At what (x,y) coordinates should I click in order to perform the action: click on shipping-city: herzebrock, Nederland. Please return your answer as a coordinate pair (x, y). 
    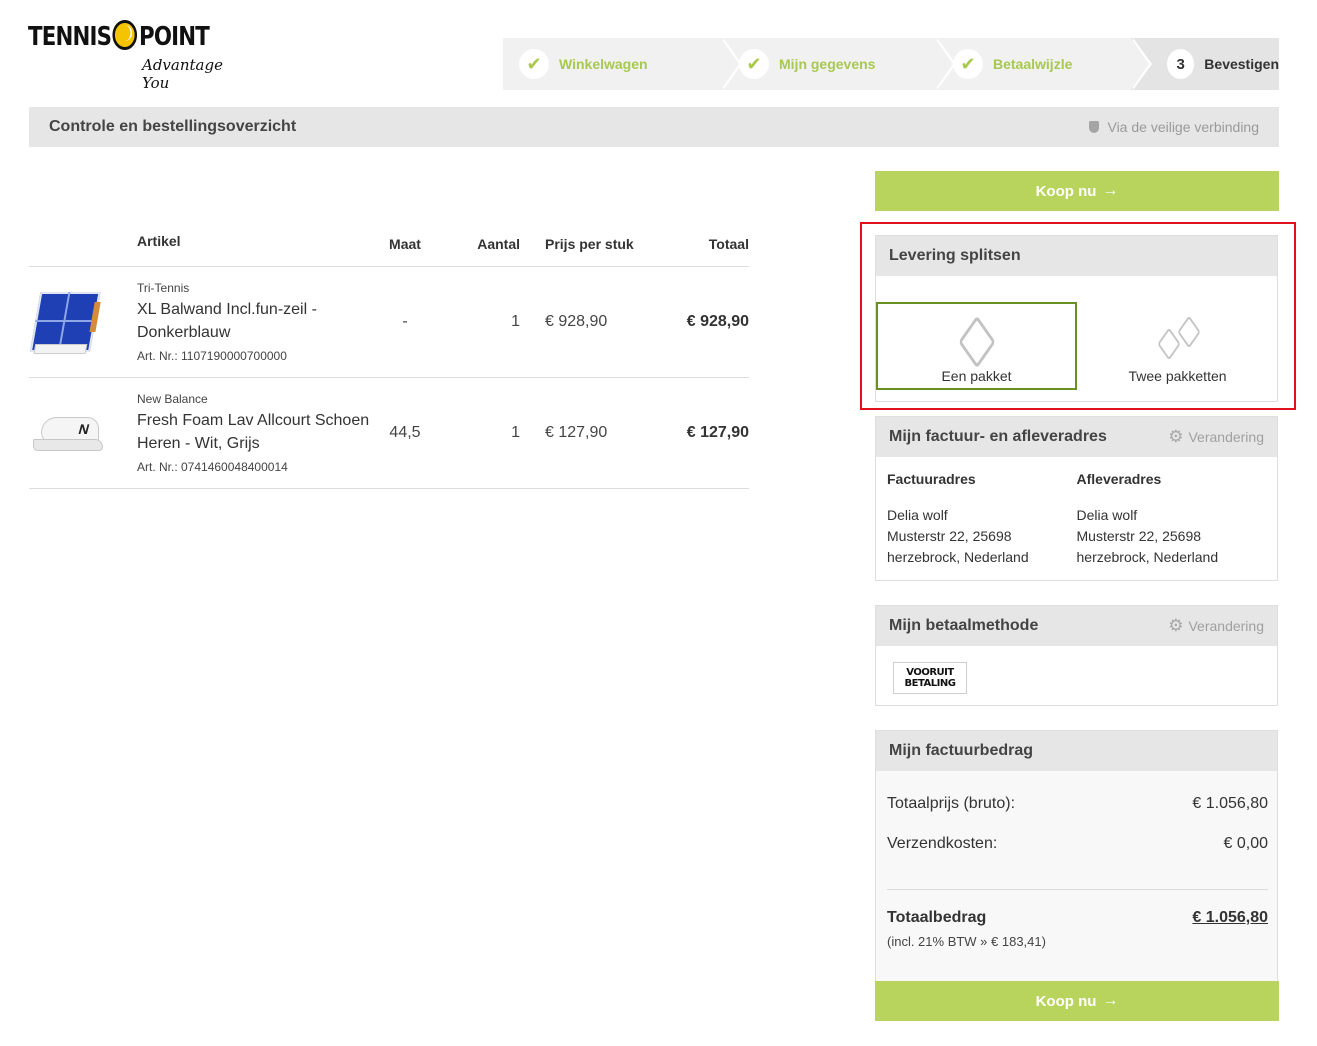
    Looking at the image, I should click on (1147, 557).